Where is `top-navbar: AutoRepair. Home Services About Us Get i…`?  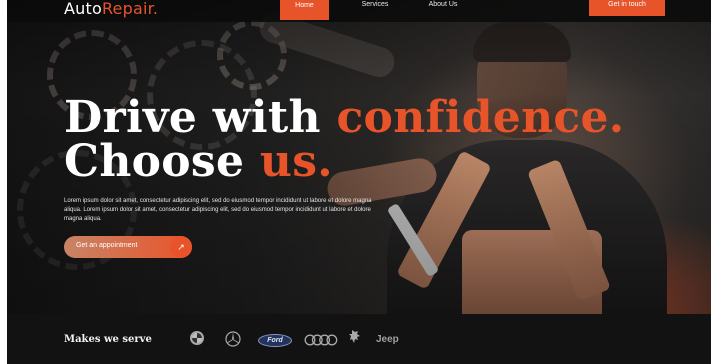 top-navbar: AutoRepair. Home Services About Us Get i… is located at coordinates (359, 11).